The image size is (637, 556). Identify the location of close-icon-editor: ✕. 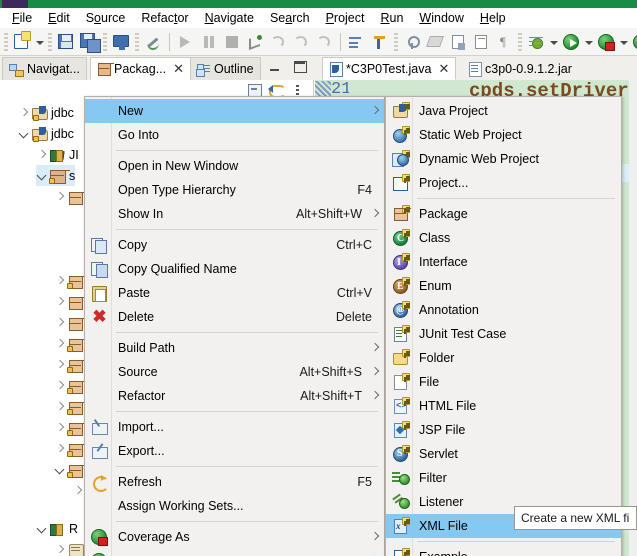
(443, 69).